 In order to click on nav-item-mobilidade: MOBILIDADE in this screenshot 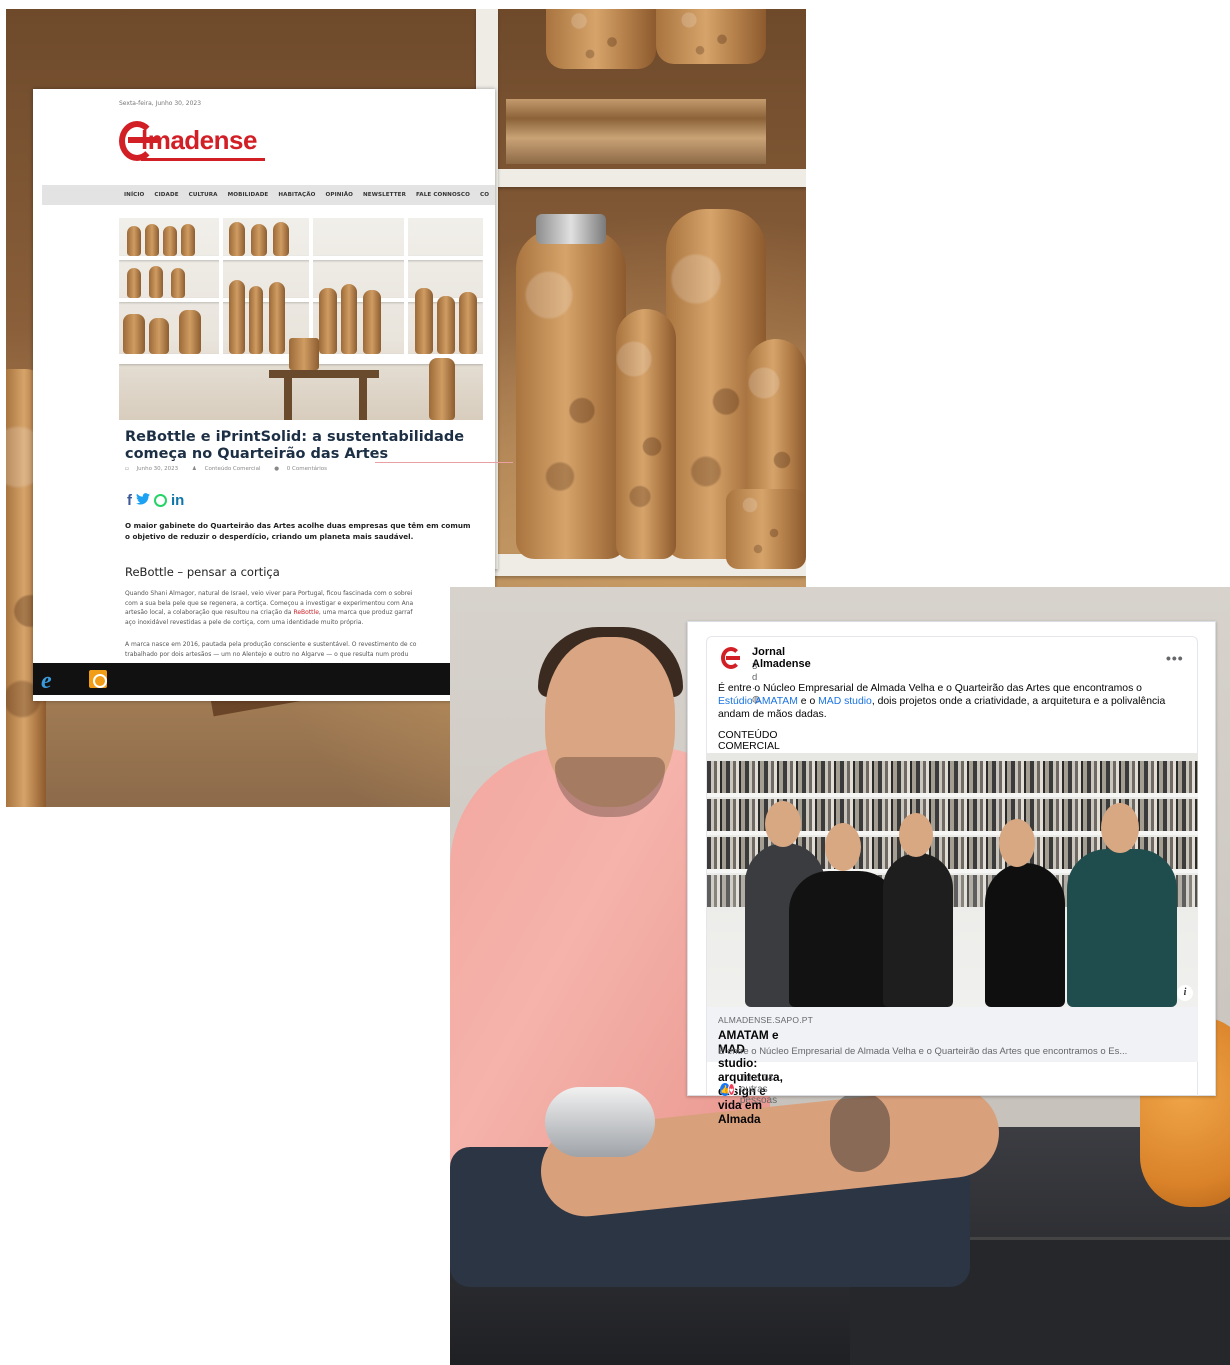, I will do `click(248, 195)`.